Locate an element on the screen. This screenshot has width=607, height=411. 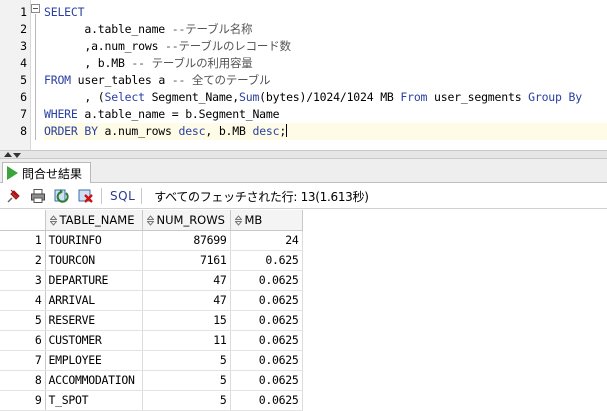
cell-table-name: CUSTOMER is located at coordinates (94, 340).